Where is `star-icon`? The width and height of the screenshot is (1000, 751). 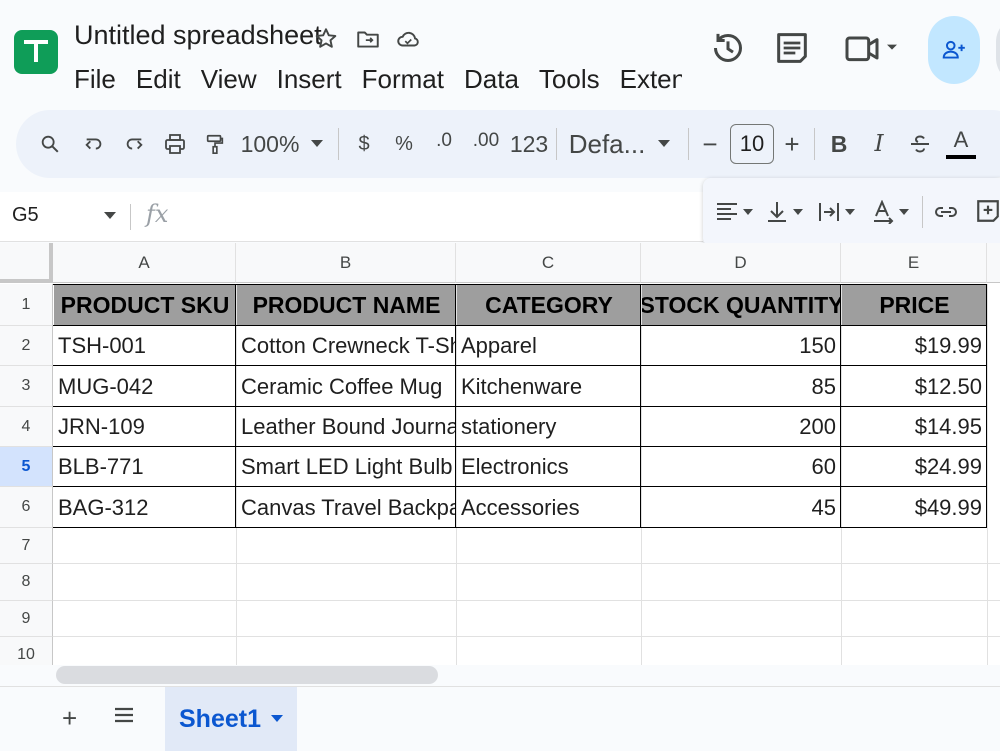 star-icon is located at coordinates (326, 39).